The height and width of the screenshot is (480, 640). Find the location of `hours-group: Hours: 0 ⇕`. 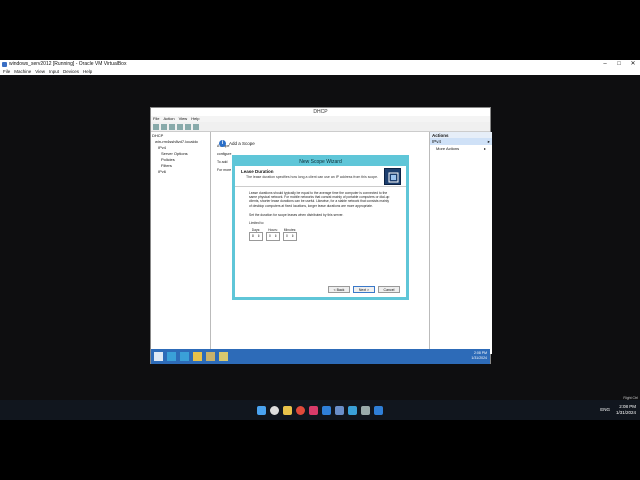

hours-group: Hours: 0 ⇕ is located at coordinates (273, 234).